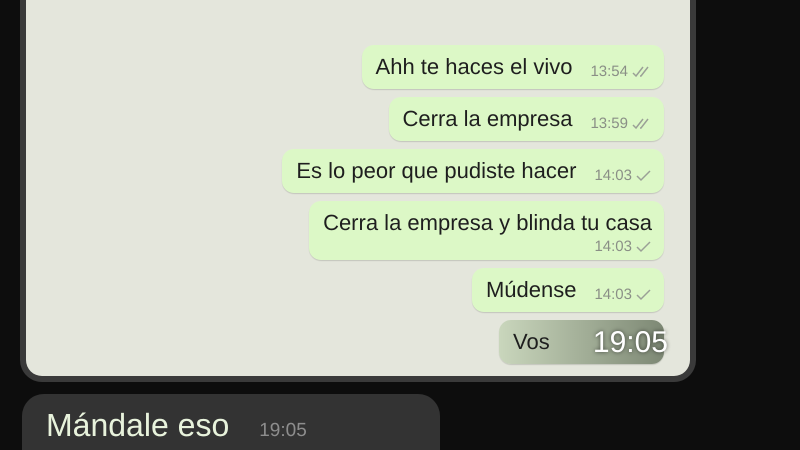  I want to click on message-time: 13:54, so click(609, 71).